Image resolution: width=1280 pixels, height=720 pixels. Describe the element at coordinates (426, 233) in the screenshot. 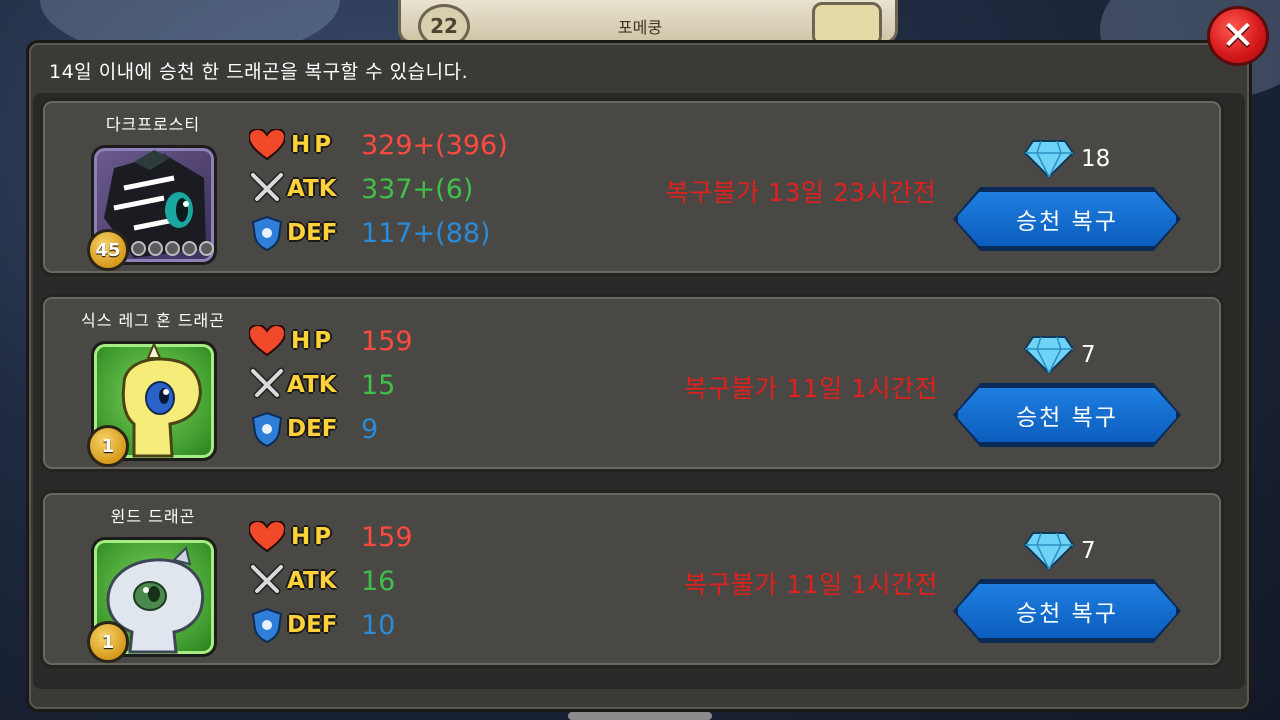

I see `def-value: 117+(88)` at that location.